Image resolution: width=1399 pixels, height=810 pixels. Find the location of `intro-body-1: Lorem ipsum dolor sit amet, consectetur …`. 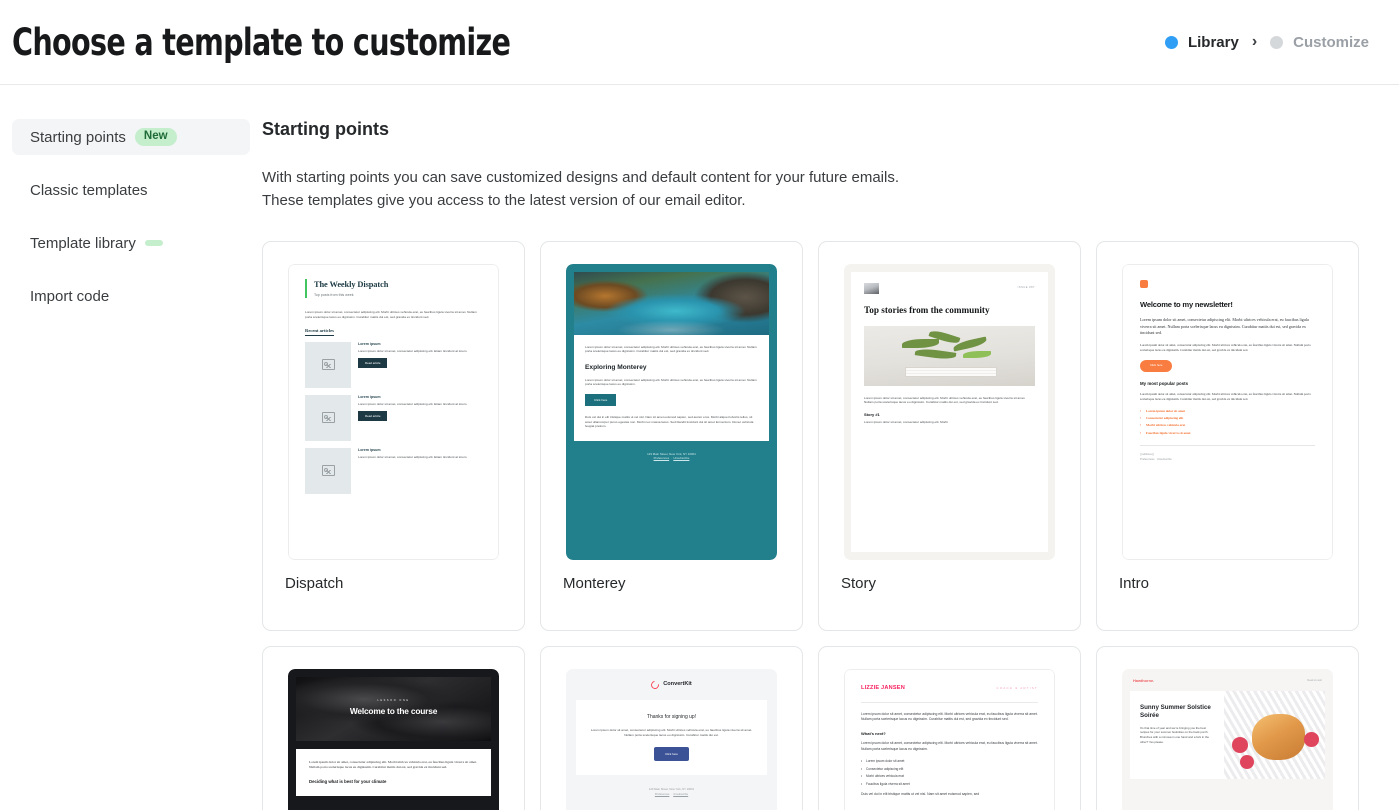

intro-body-1: Lorem ipsum dolor sit amet, consectetur … is located at coordinates (1224, 326).